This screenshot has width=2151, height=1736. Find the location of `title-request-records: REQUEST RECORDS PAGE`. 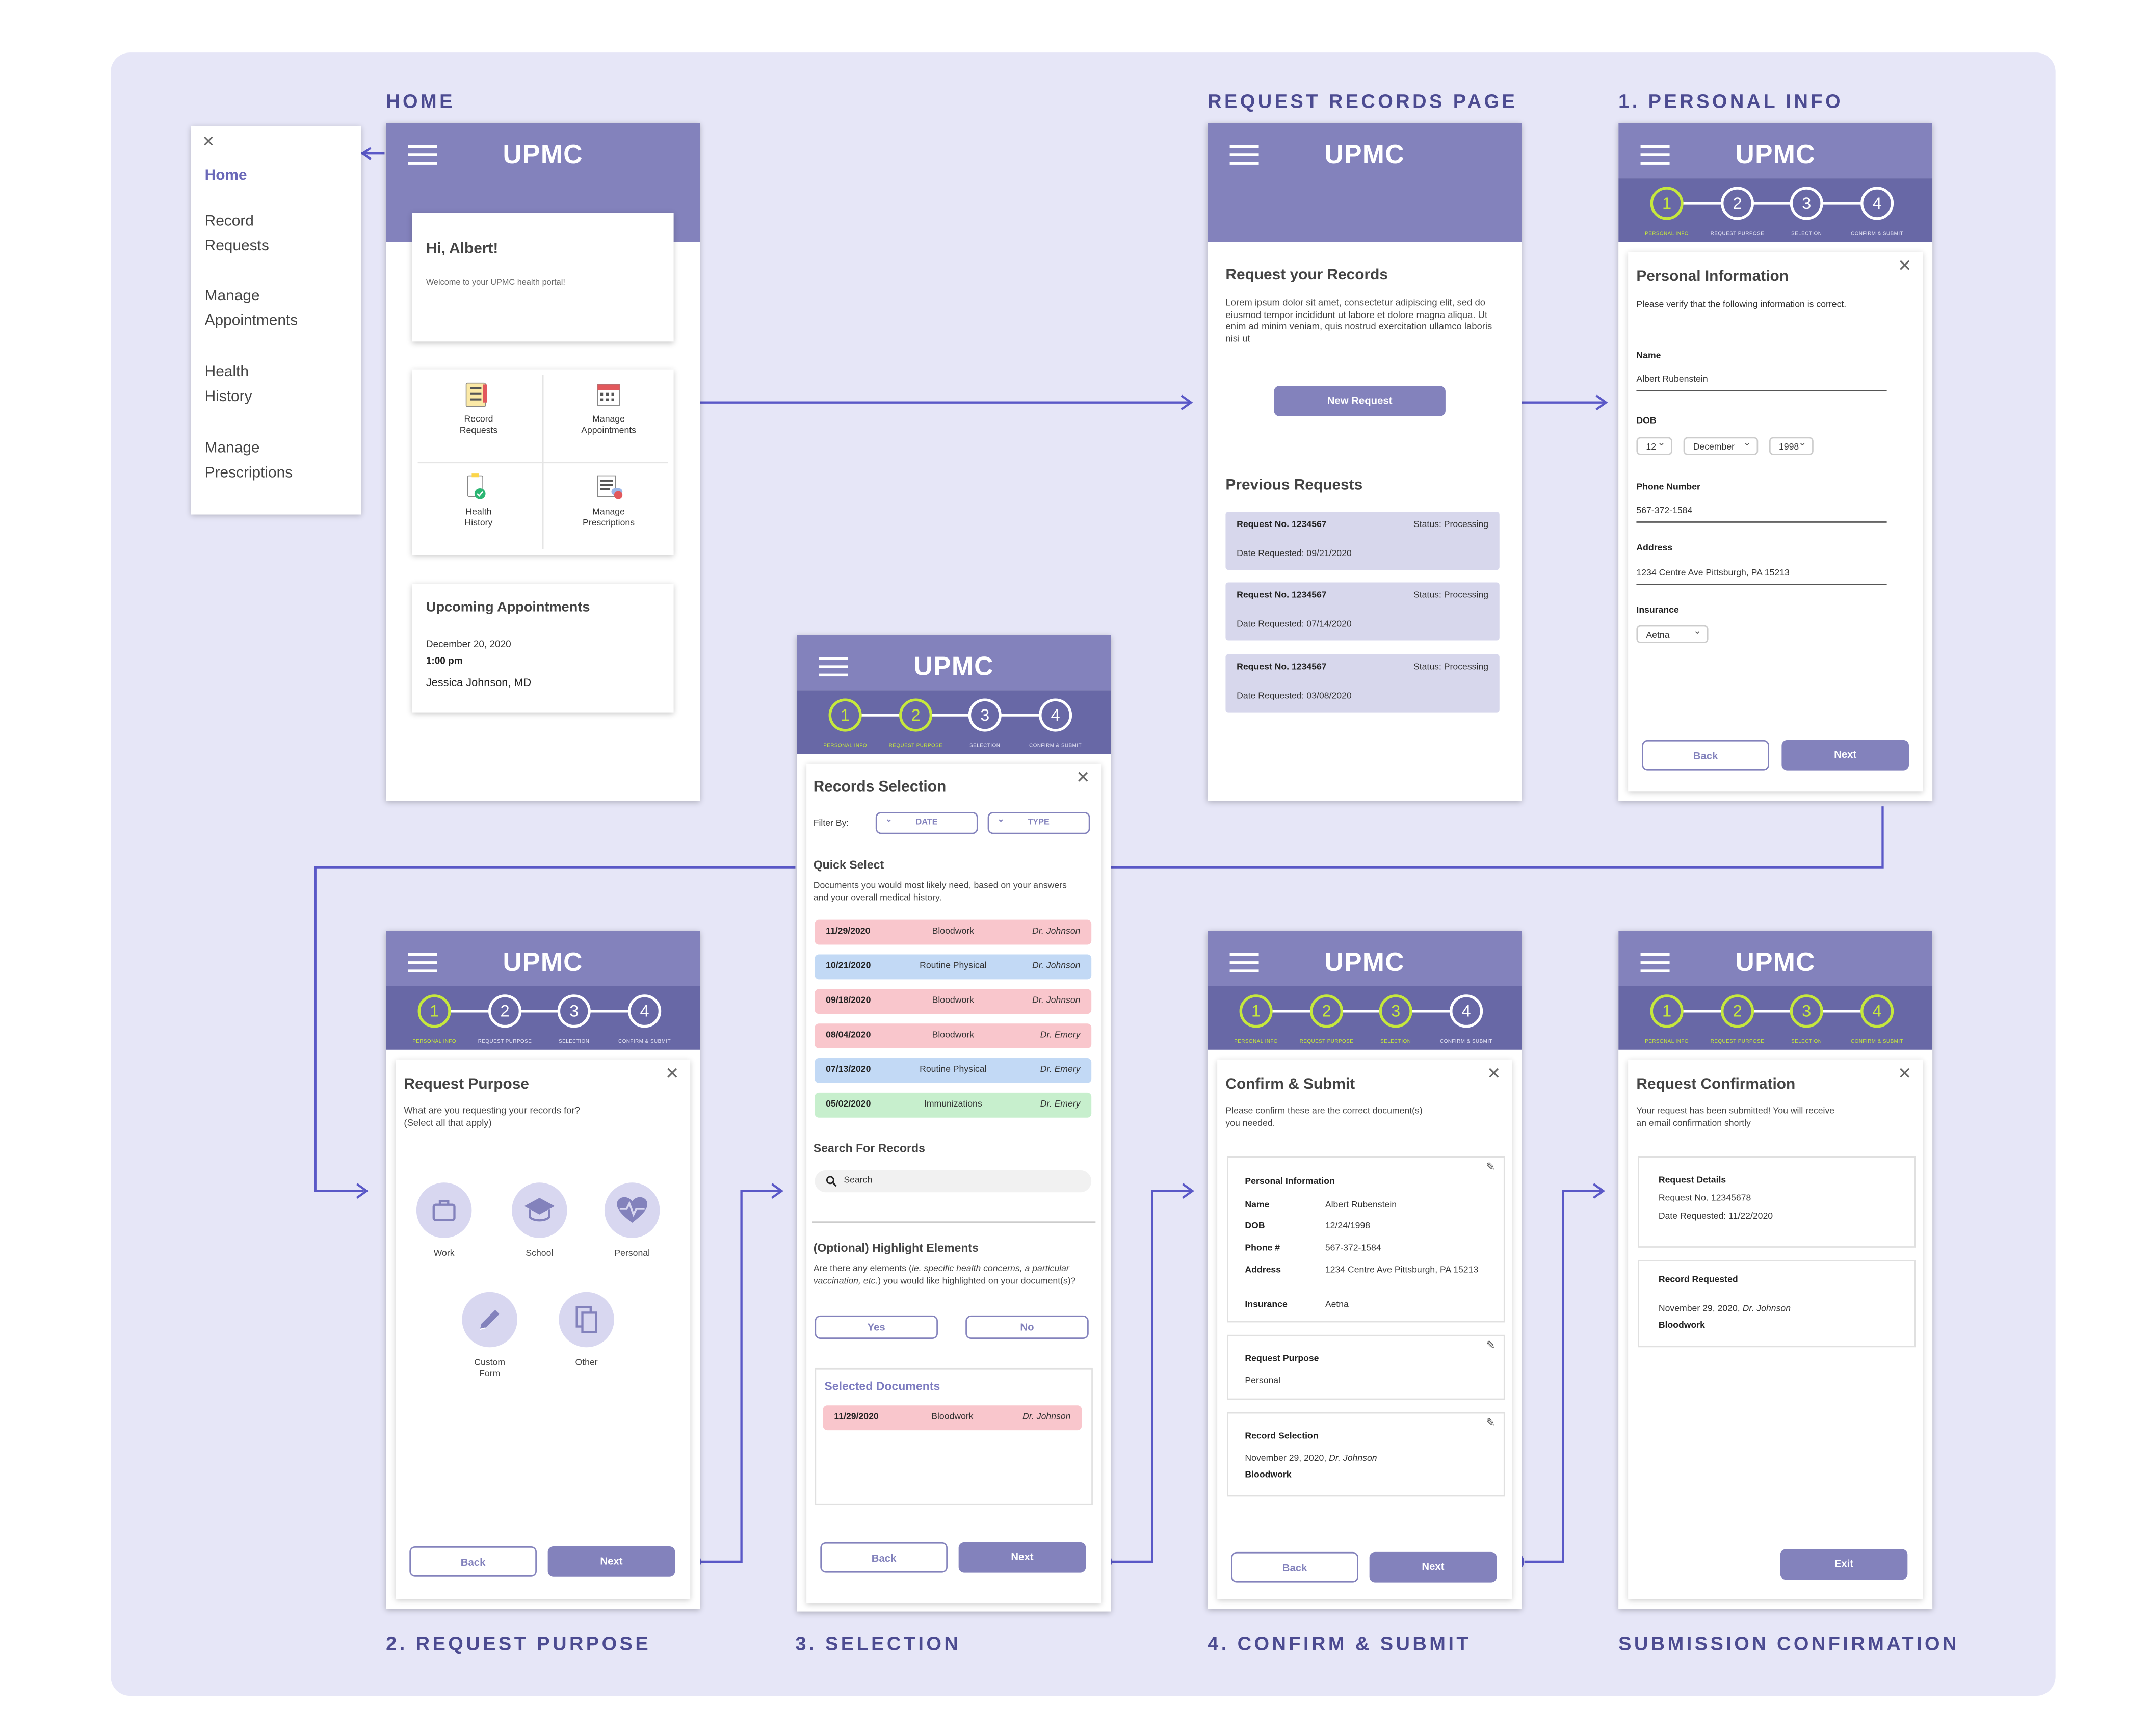

title-request-records: REQUEST RECORDS PAGE is located at coordinates (1363, 101).